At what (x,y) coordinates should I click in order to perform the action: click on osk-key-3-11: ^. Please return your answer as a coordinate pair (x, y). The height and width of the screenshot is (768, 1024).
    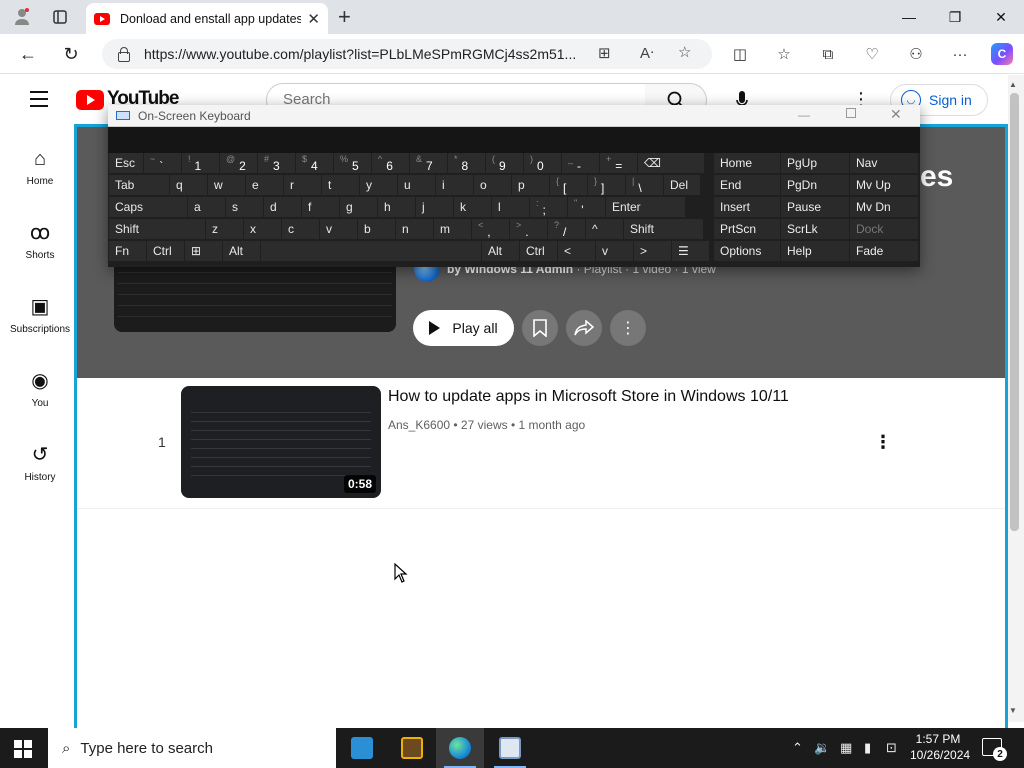
    Looking at the image, I should click on (604, 229).